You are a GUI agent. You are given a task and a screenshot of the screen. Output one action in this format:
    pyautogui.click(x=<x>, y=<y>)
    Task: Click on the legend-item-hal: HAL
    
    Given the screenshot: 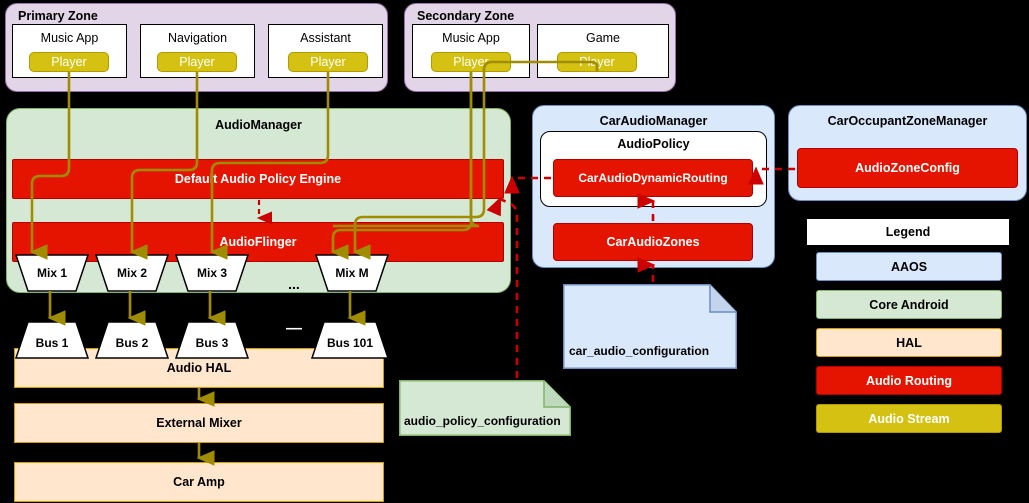 What is the action you would take?
    pyautogui.click(x=909, y=342)
    